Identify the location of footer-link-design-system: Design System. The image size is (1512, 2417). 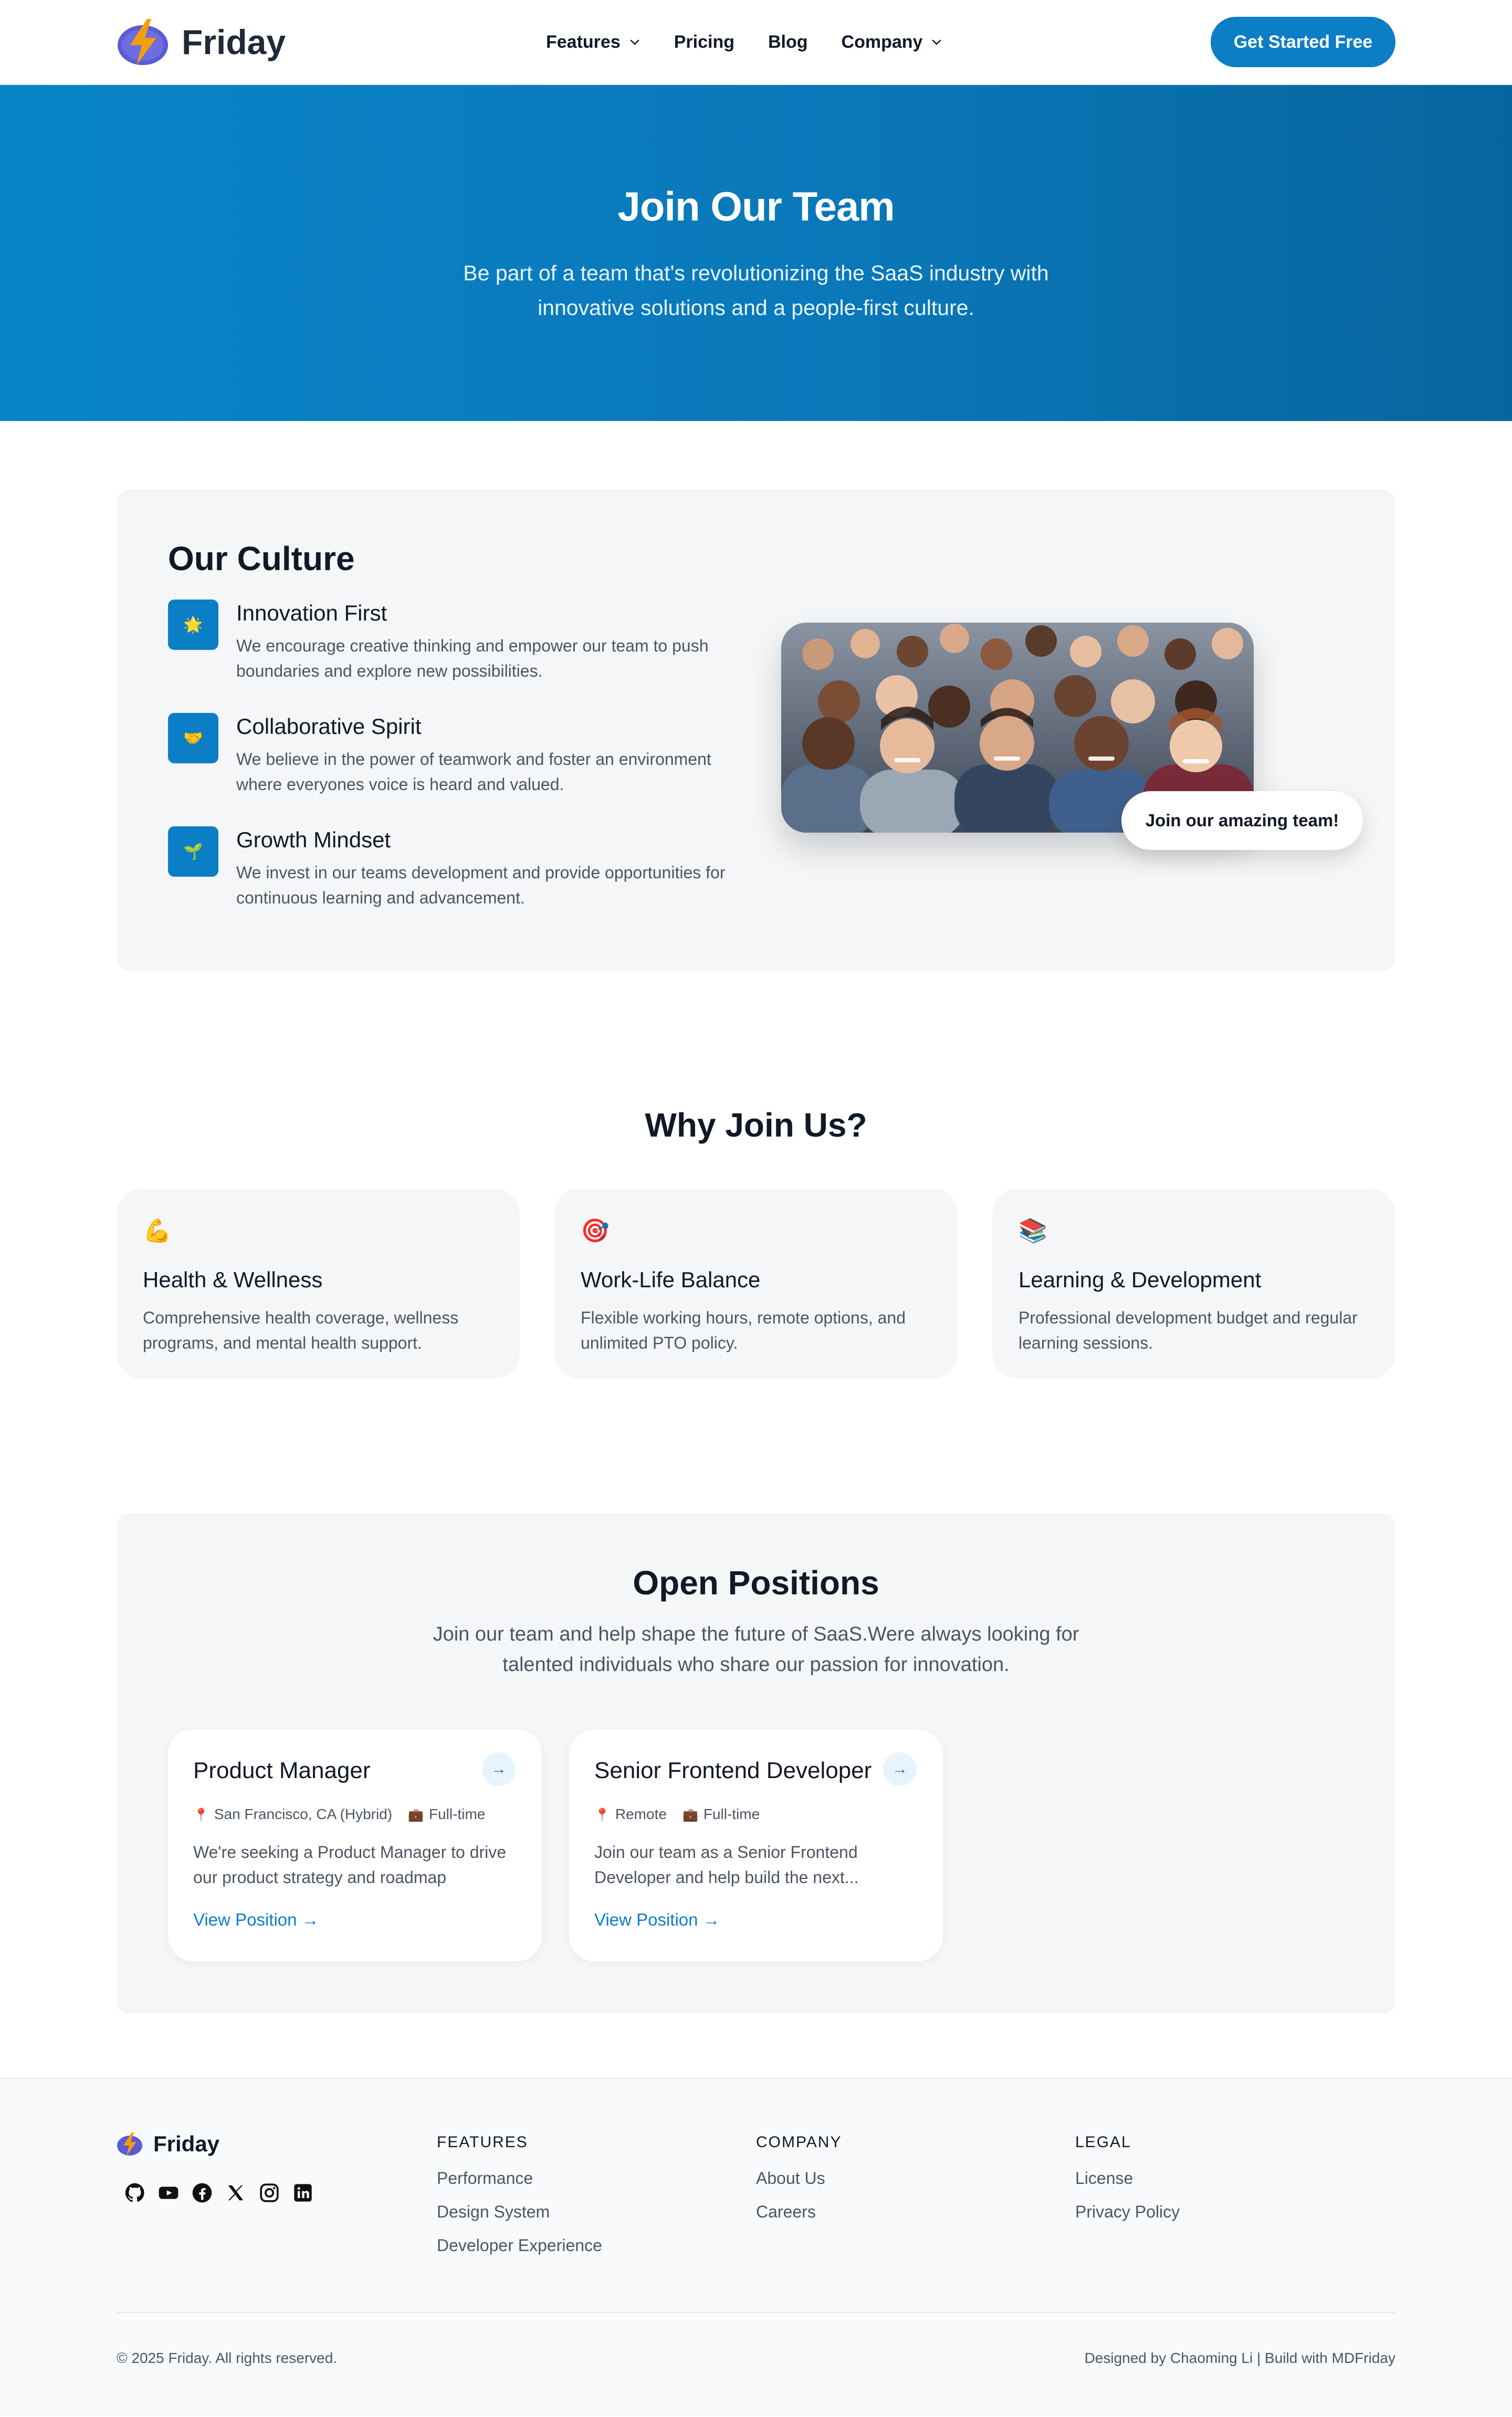
(519, 2212).